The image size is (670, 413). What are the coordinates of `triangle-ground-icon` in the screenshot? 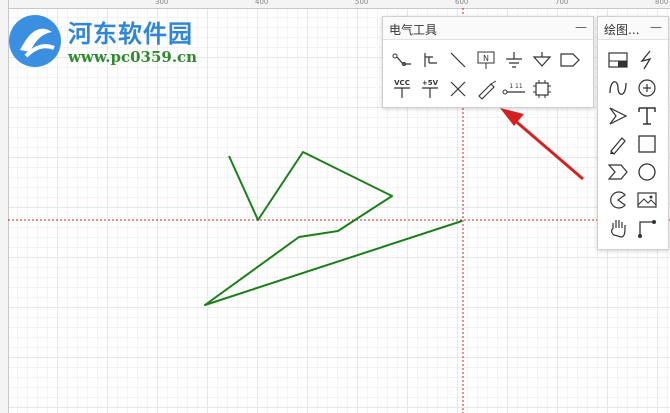 It's located at (542, 60).